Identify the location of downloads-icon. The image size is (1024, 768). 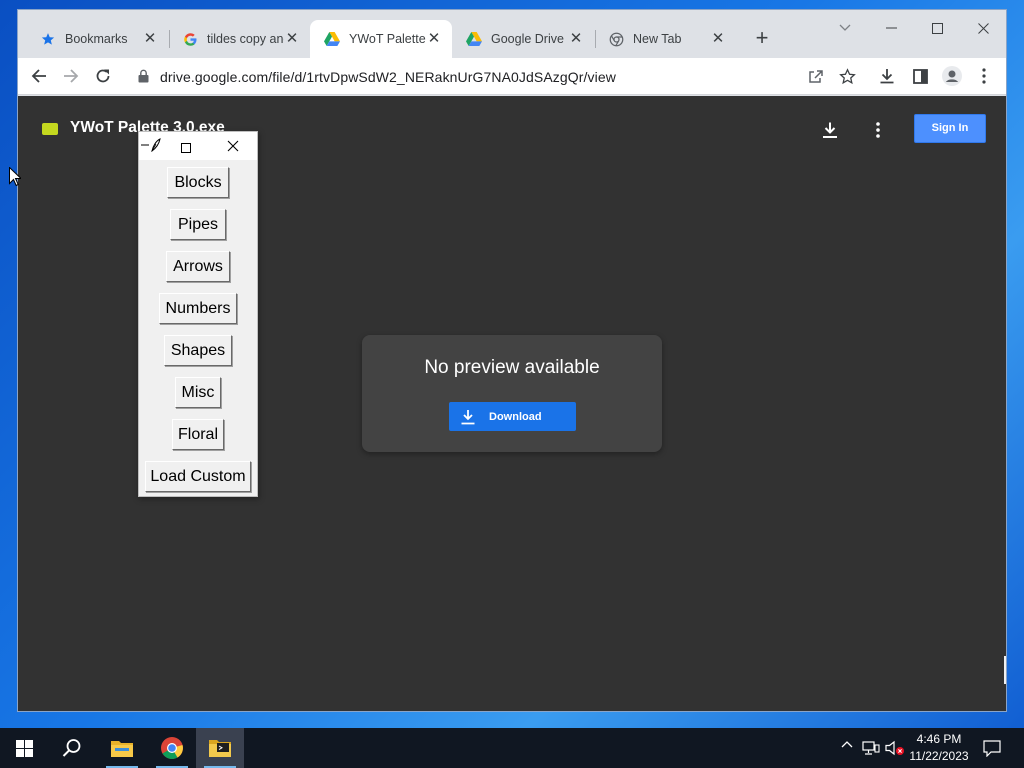
(887, 76).